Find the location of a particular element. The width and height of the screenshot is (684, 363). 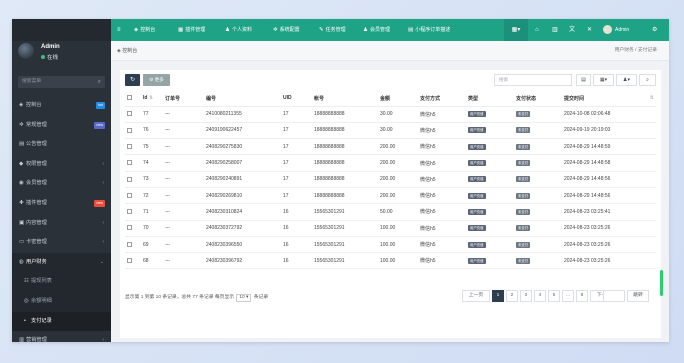

top-nav-item-0: ◈ 控制台 is located at coordinates (144, 30).